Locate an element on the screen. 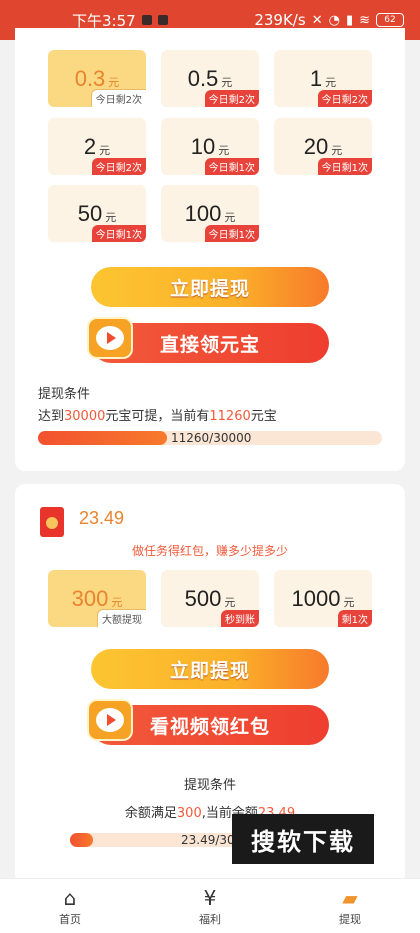  yuanbao-progress-fill is located at coordinates (103, 438).